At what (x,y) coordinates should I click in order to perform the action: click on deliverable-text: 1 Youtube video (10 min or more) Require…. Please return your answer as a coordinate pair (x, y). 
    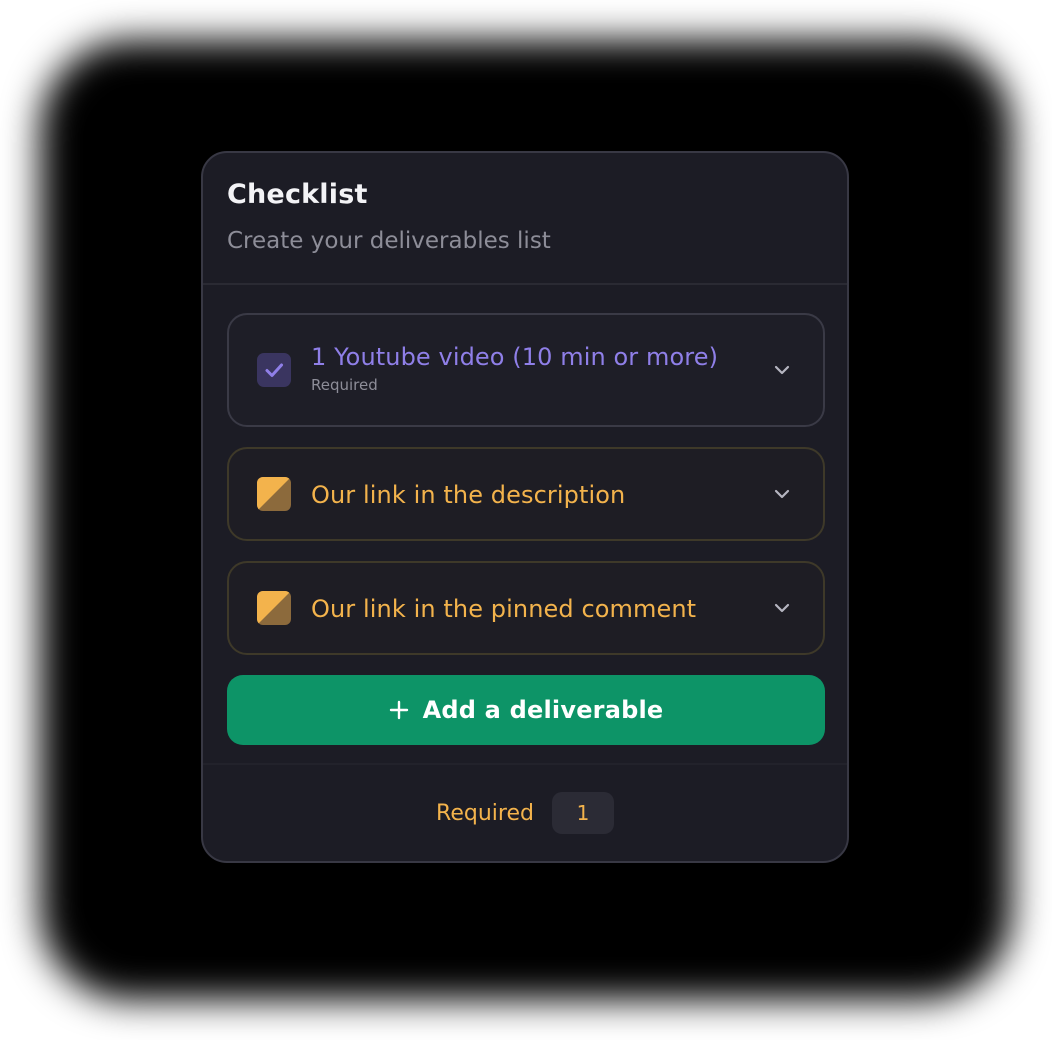
    Looking at the image, I should click on (514, 368).